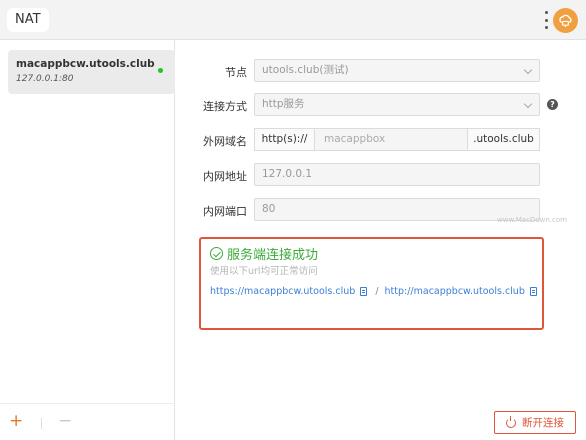 Image resolution: width=586 pixels, height=440 pixels. What do you see at coordinates (87, 421) in the screenshot?
I see `sidebar-footer: + −` at bounding box center [87, 421].